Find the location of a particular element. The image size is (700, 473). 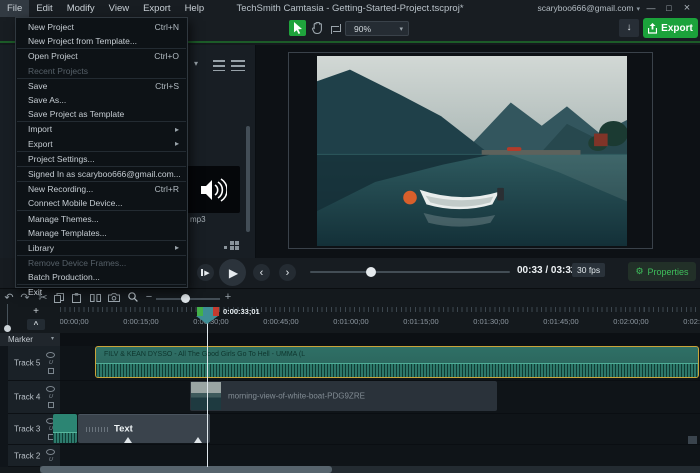

menu-item-exit: Exit is located at coordinates (101, 292).